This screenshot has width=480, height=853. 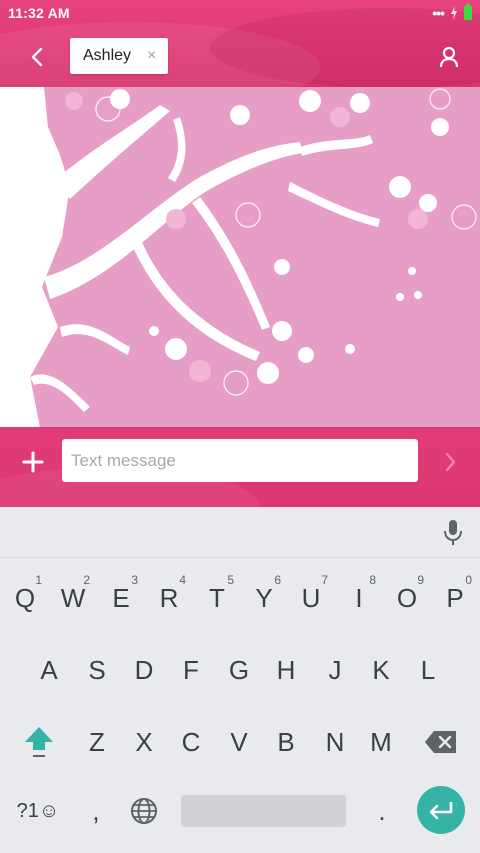 I want to click on plus-icon, so click(x=33, y=462).